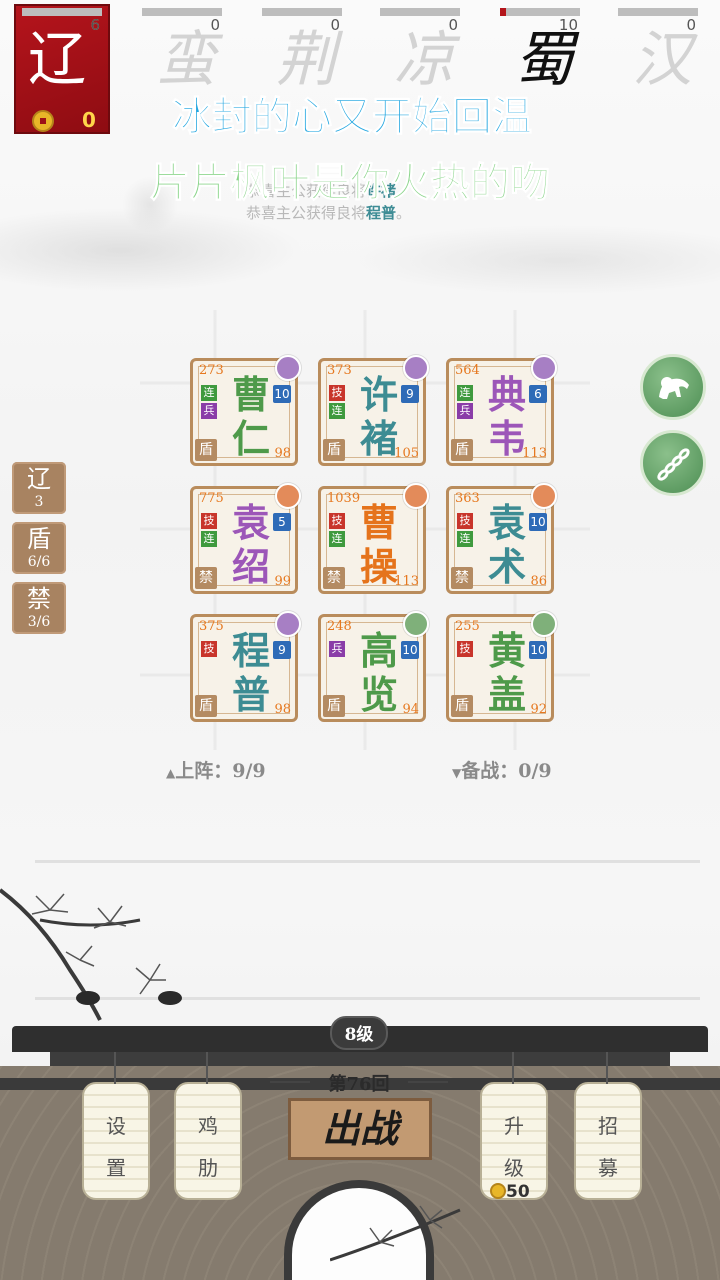  Describe the element at coordinates (406, 453) in the screenshot. I see `hero-hp: 105` at that location.